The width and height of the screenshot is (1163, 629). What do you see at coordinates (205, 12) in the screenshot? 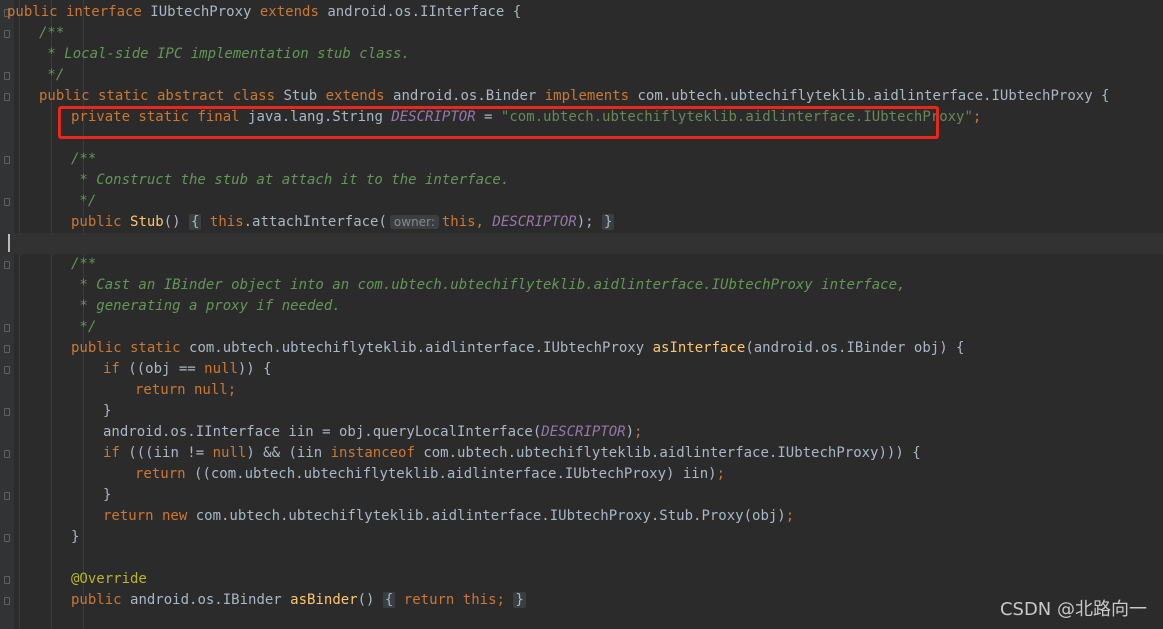
I see `code-token: IUbtechProxy` at bounding box center [205, 12].